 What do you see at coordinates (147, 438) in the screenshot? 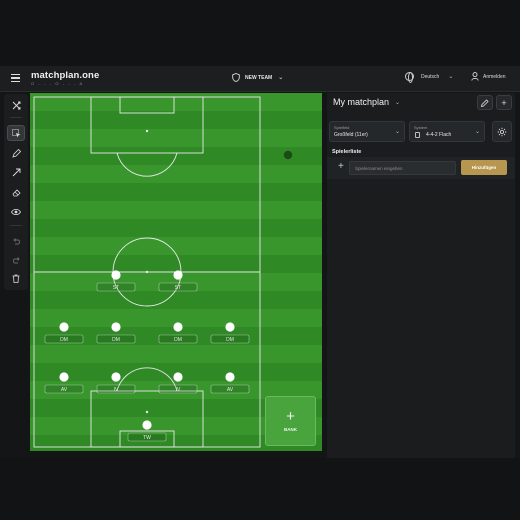
I see `player-position-label: TW` at bounding box center [147, 438].